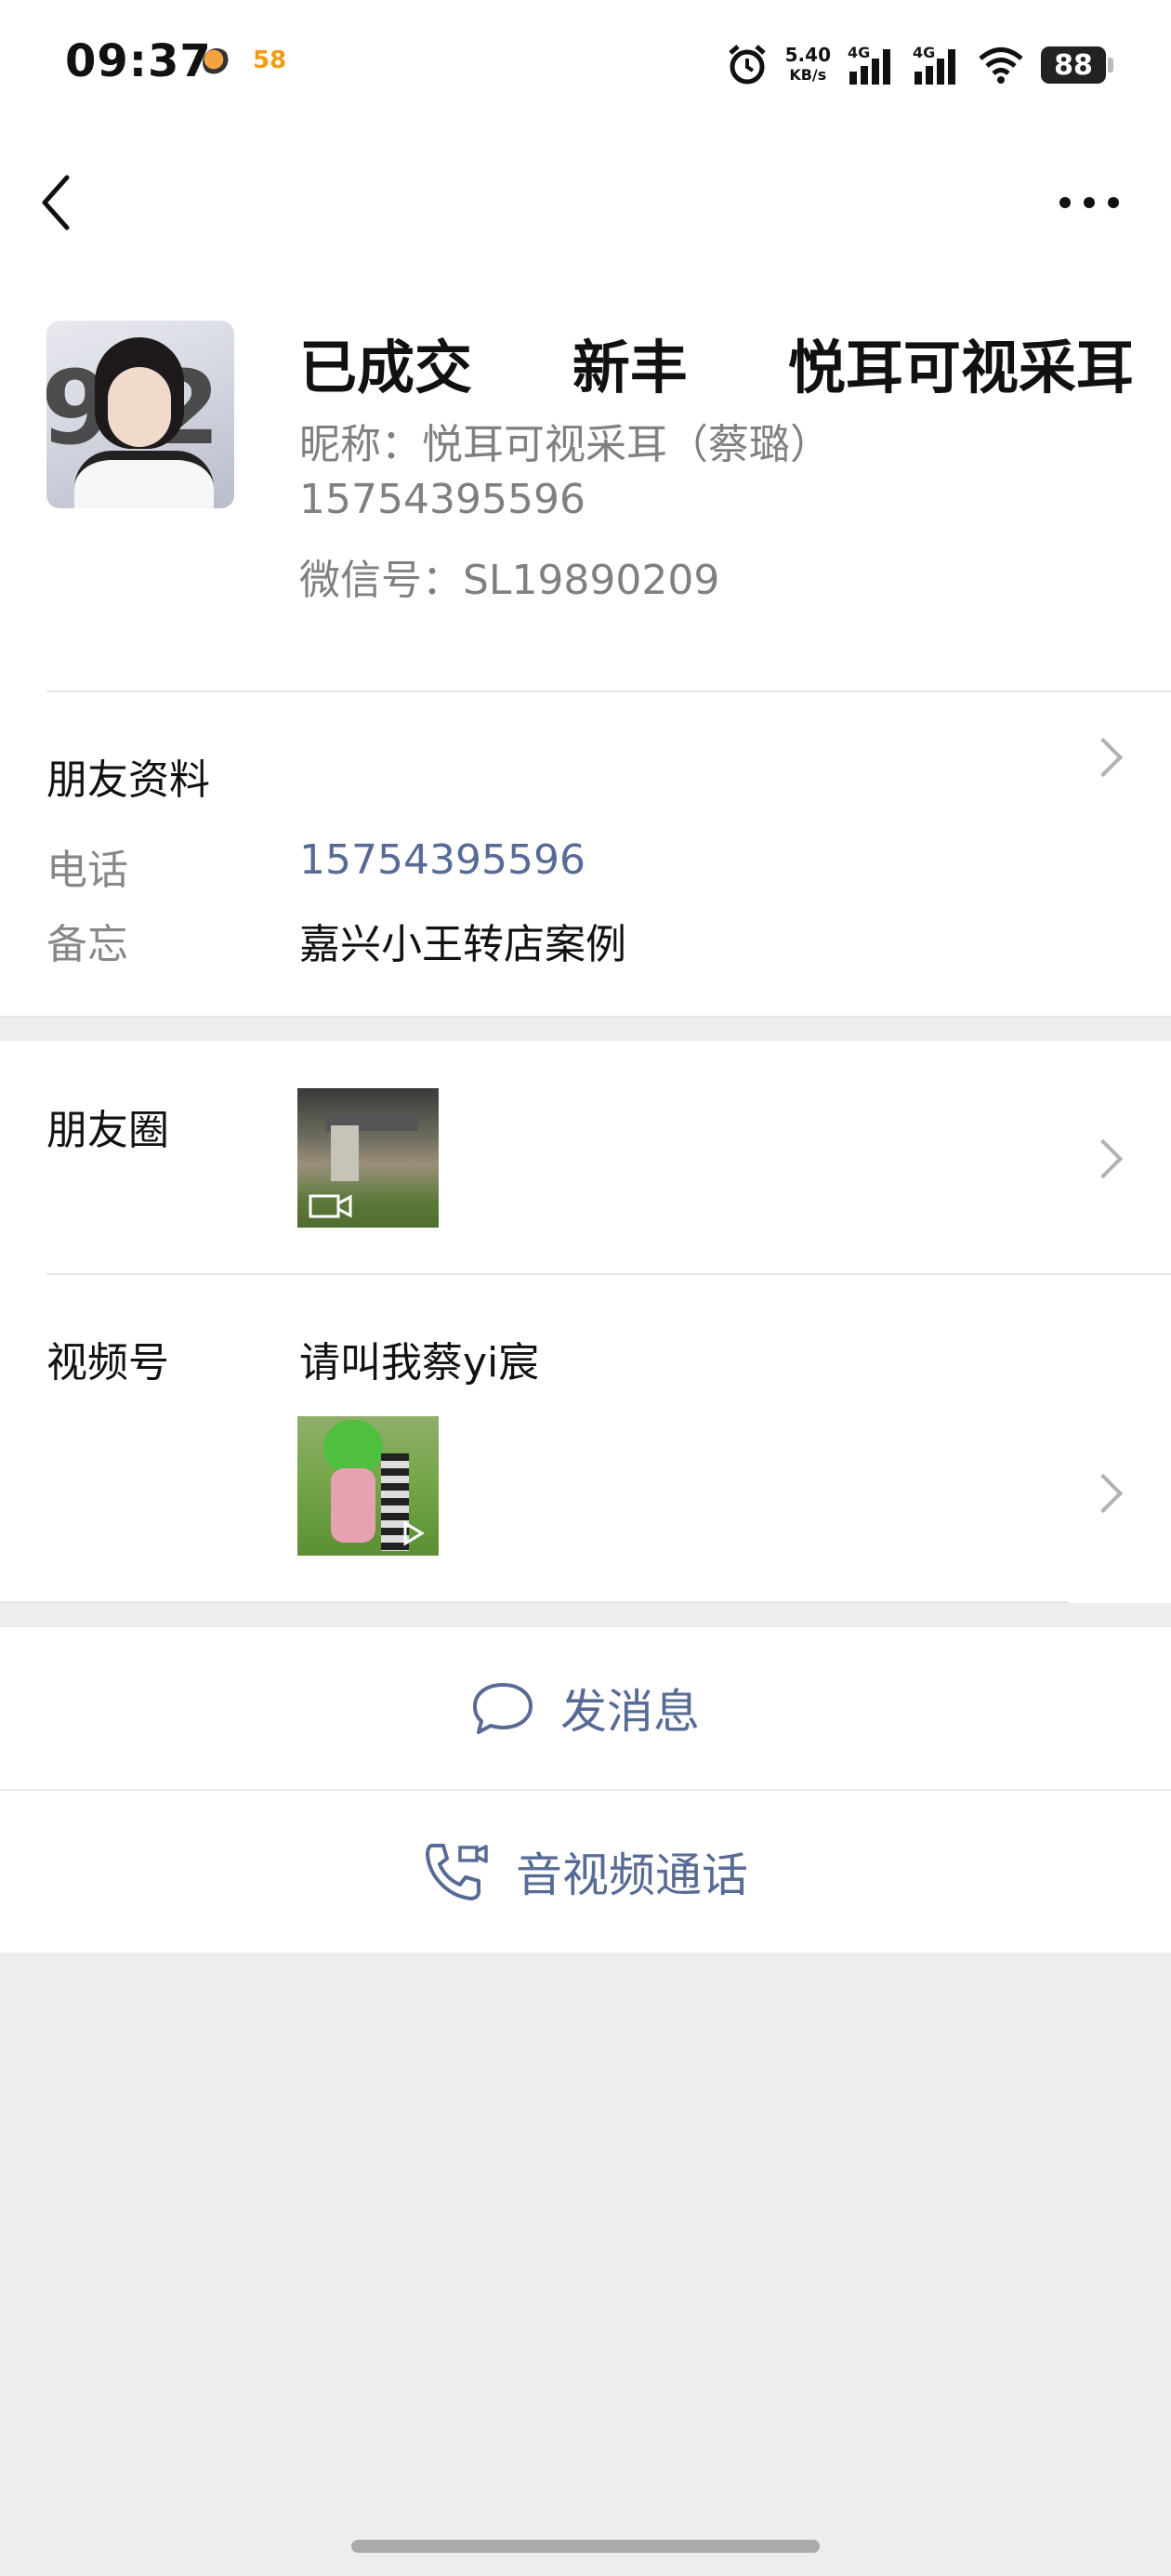 The image size is (1171, 2576). Describe the element at coordinates (586, 1157) in the screenshot. I see `moments-row` at that location.